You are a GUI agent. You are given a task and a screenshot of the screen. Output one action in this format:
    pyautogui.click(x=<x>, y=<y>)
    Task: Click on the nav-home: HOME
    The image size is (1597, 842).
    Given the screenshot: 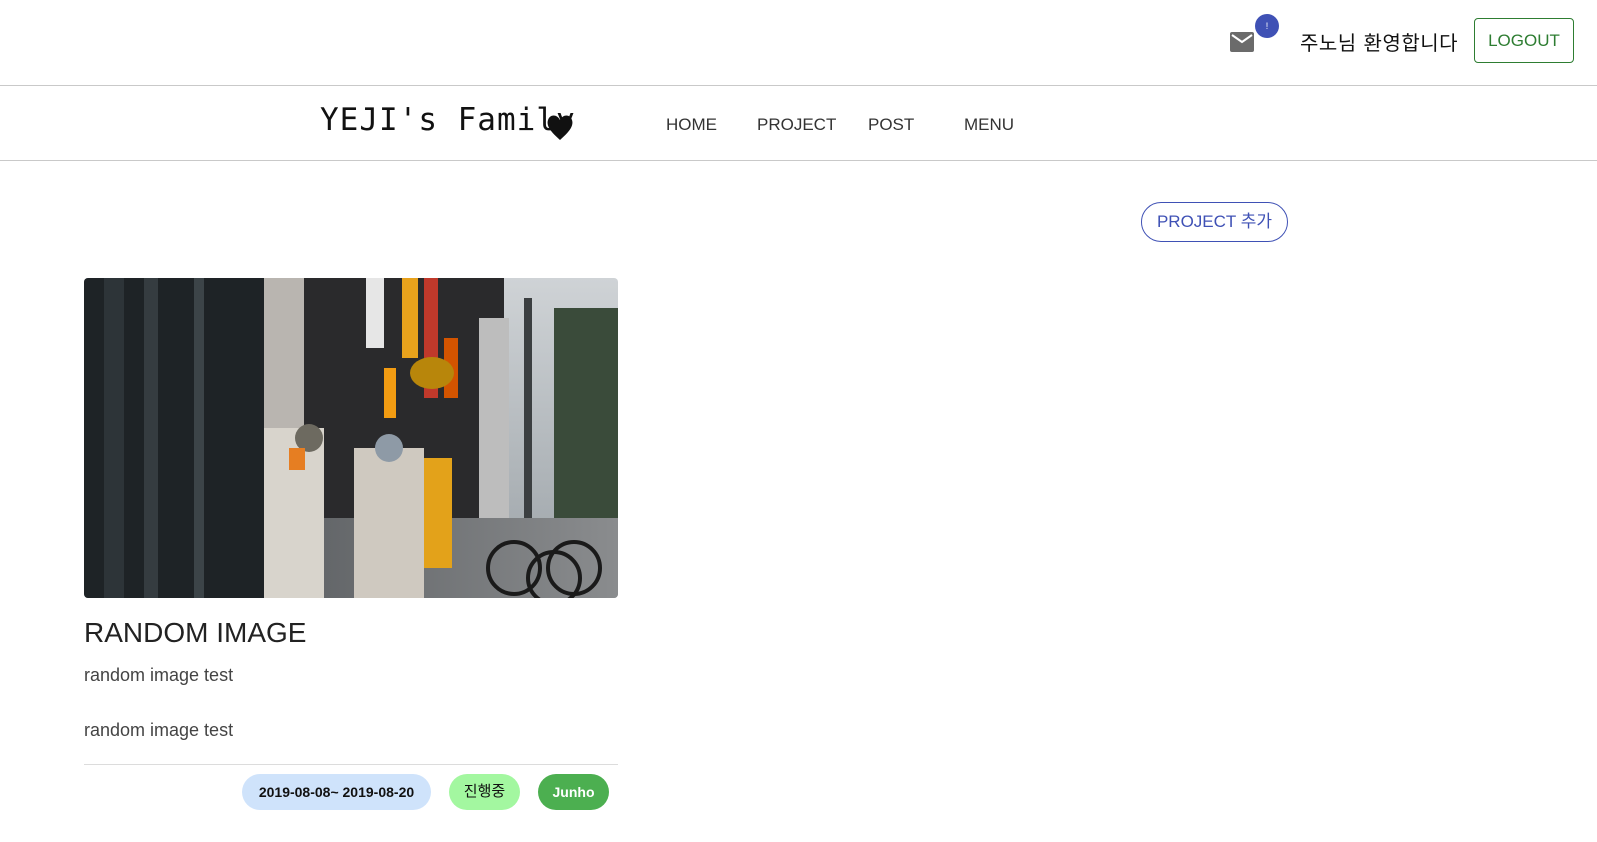 What is the action you would take?
    pyautogui.click(x=691, y=125)
    